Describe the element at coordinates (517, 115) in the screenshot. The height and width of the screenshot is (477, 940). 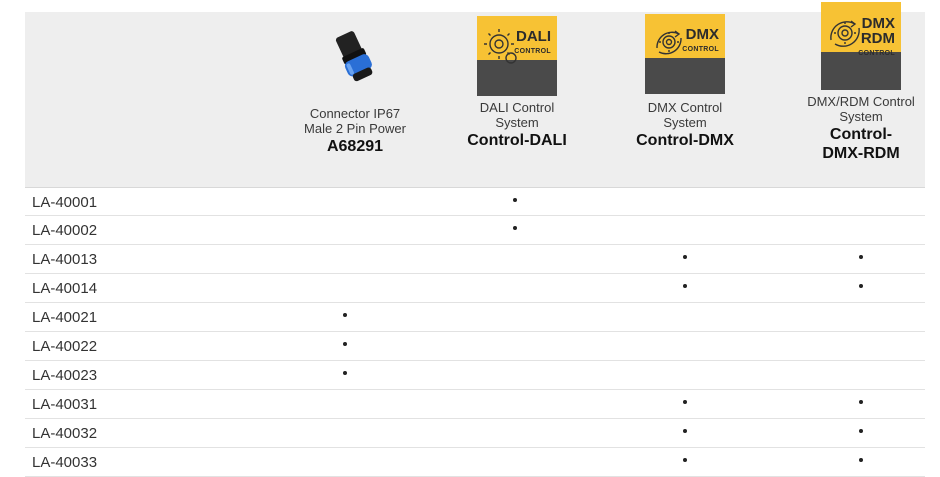
I see `column-name: DALI Control System` at that location.